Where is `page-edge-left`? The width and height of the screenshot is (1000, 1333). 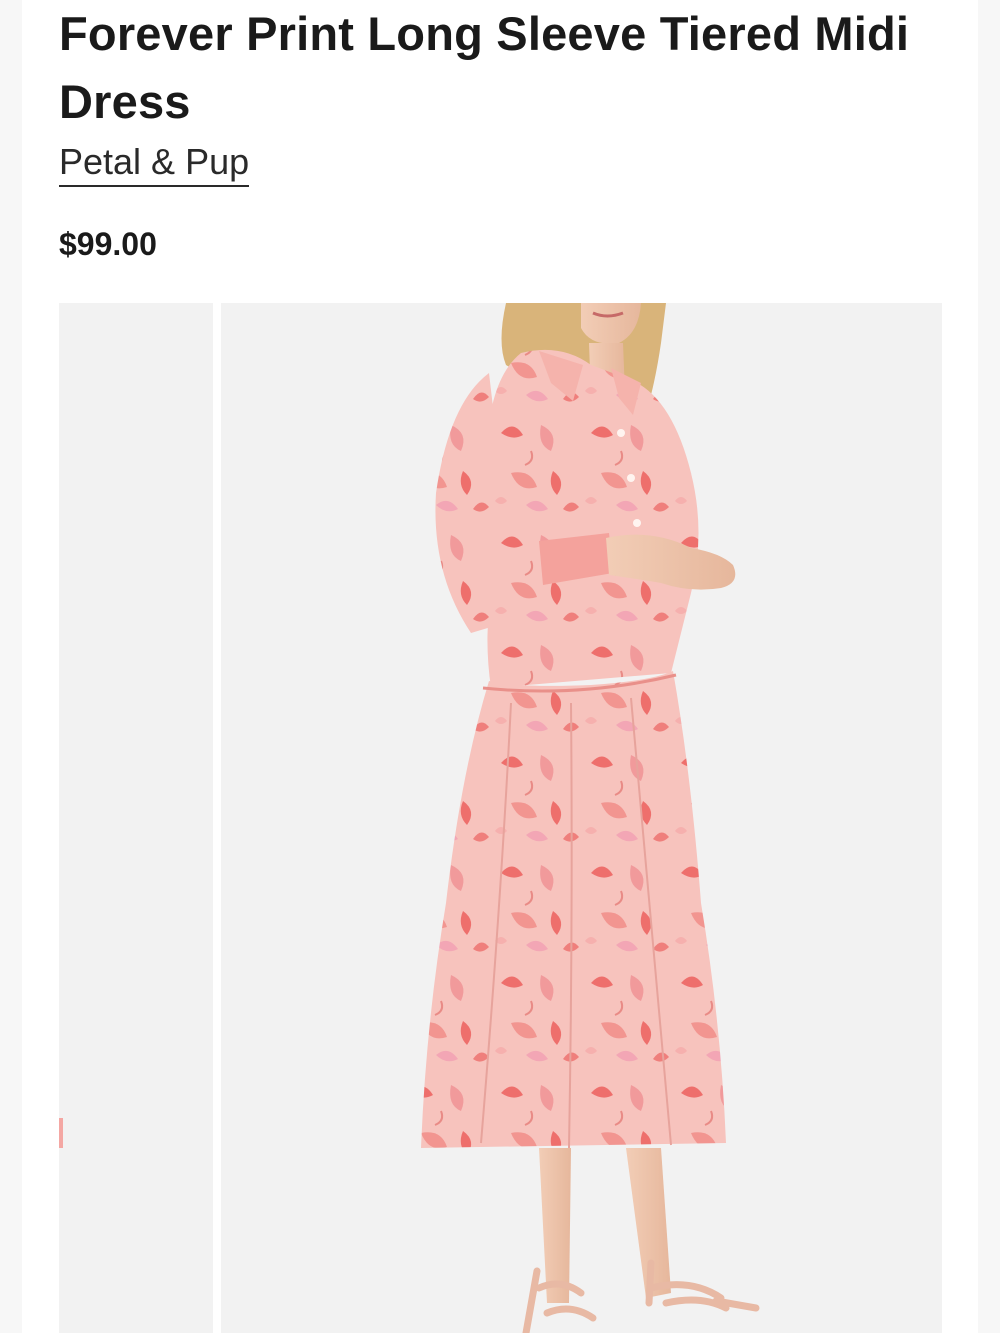
page-edge-left is located at coordinates (11, 666).